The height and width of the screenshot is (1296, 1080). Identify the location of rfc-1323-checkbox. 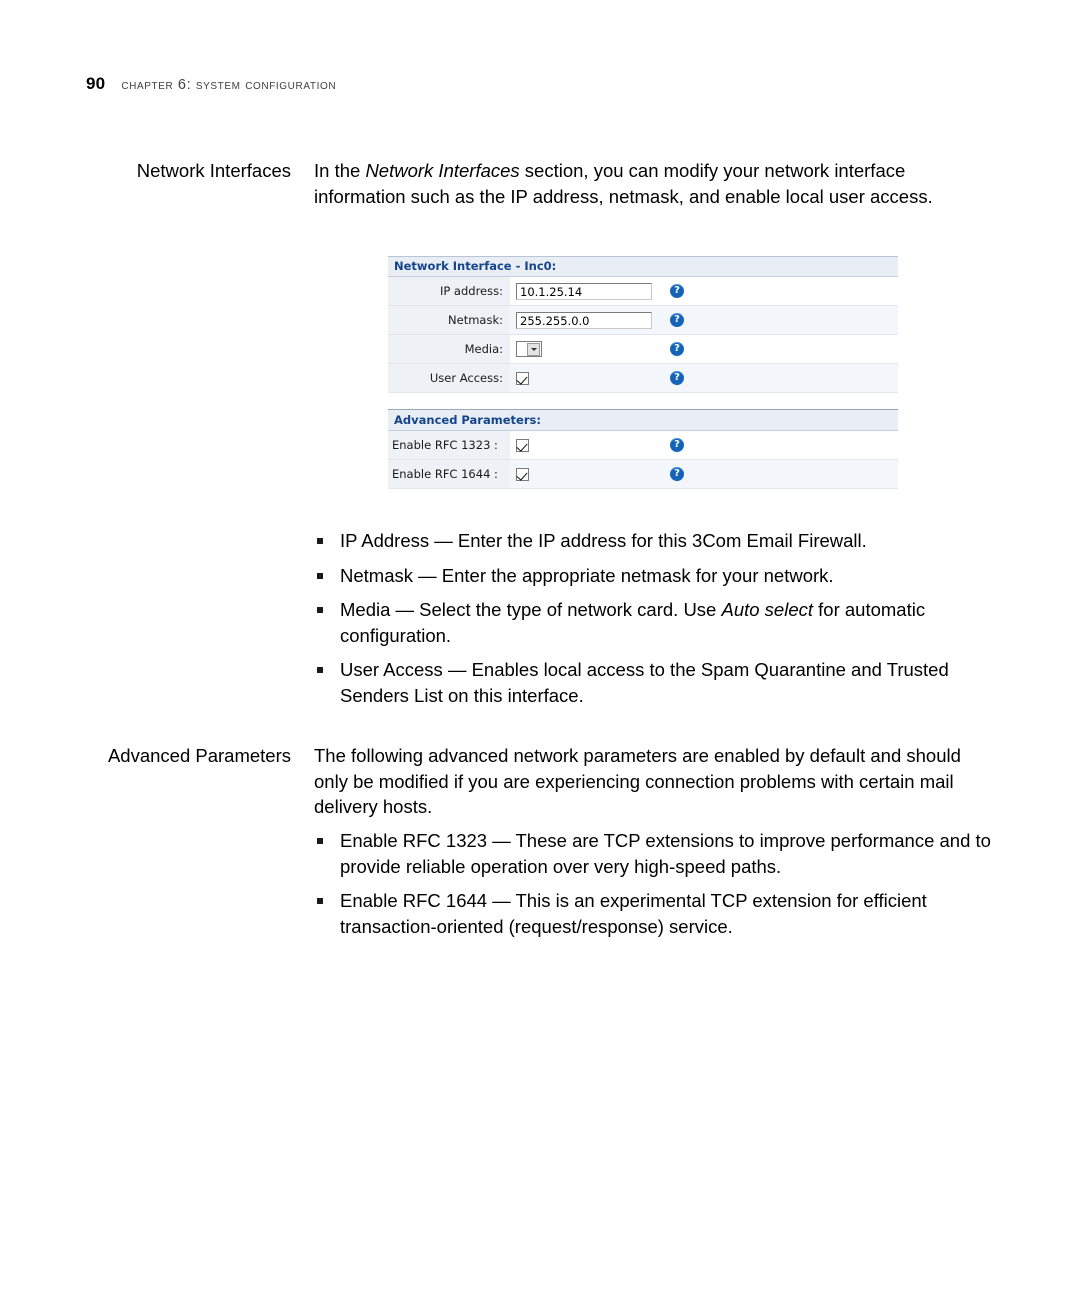
(522, 445).